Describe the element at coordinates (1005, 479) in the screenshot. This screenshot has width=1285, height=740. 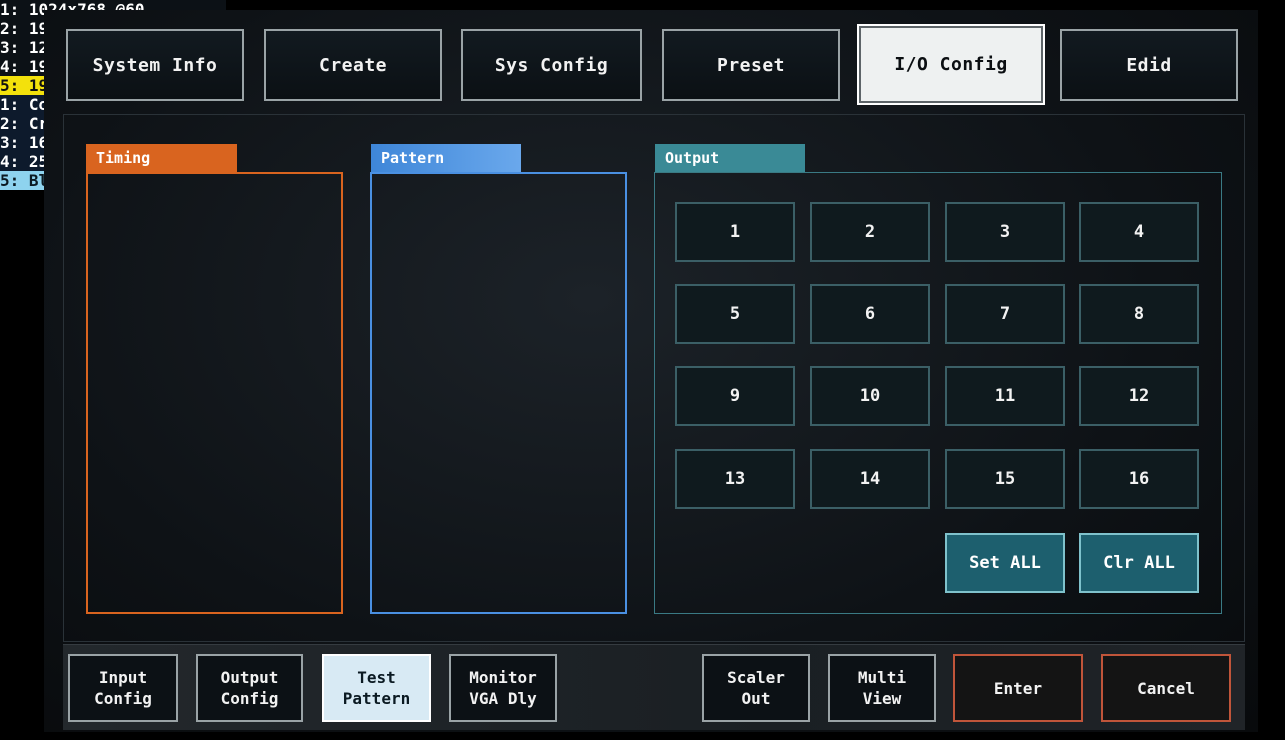
I see `output-button-15: 15` at that location.